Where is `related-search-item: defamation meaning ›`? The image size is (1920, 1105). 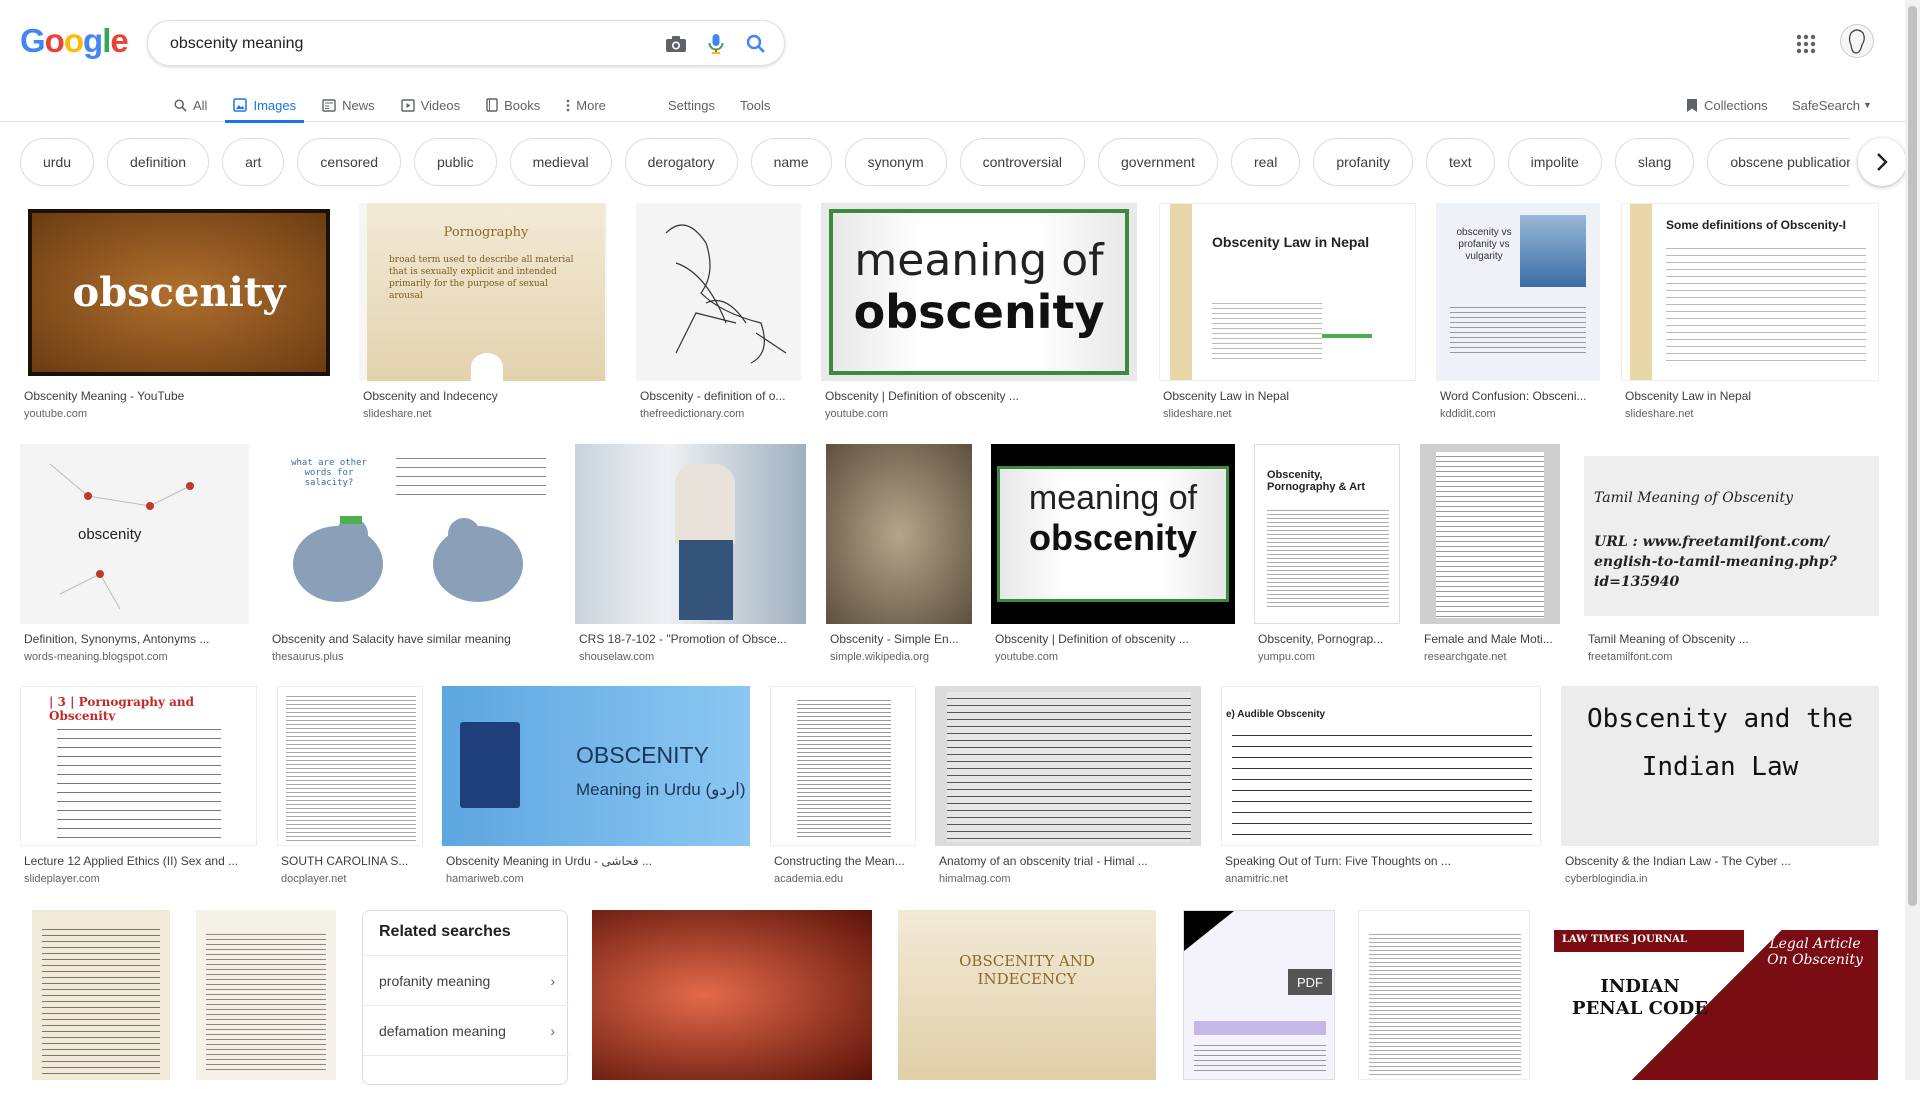
related-search-item: defamation meaning › is located at coordinates (466, 1030).